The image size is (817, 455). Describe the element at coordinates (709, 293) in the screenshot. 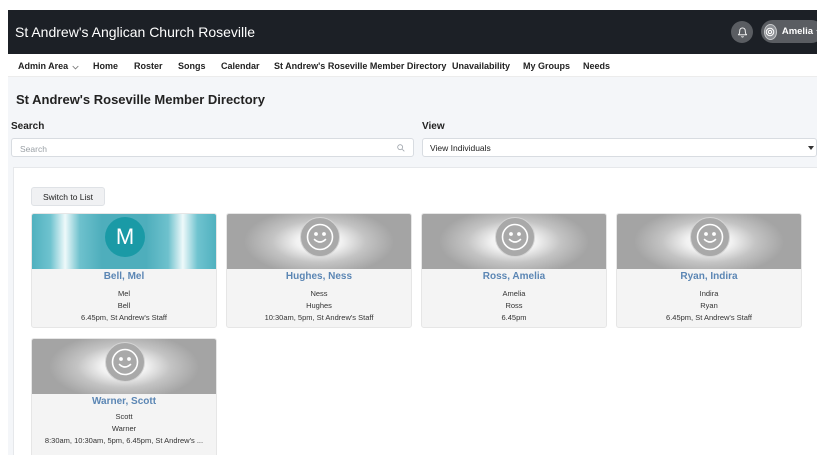

I see `member-first-name: Indira` at that location.